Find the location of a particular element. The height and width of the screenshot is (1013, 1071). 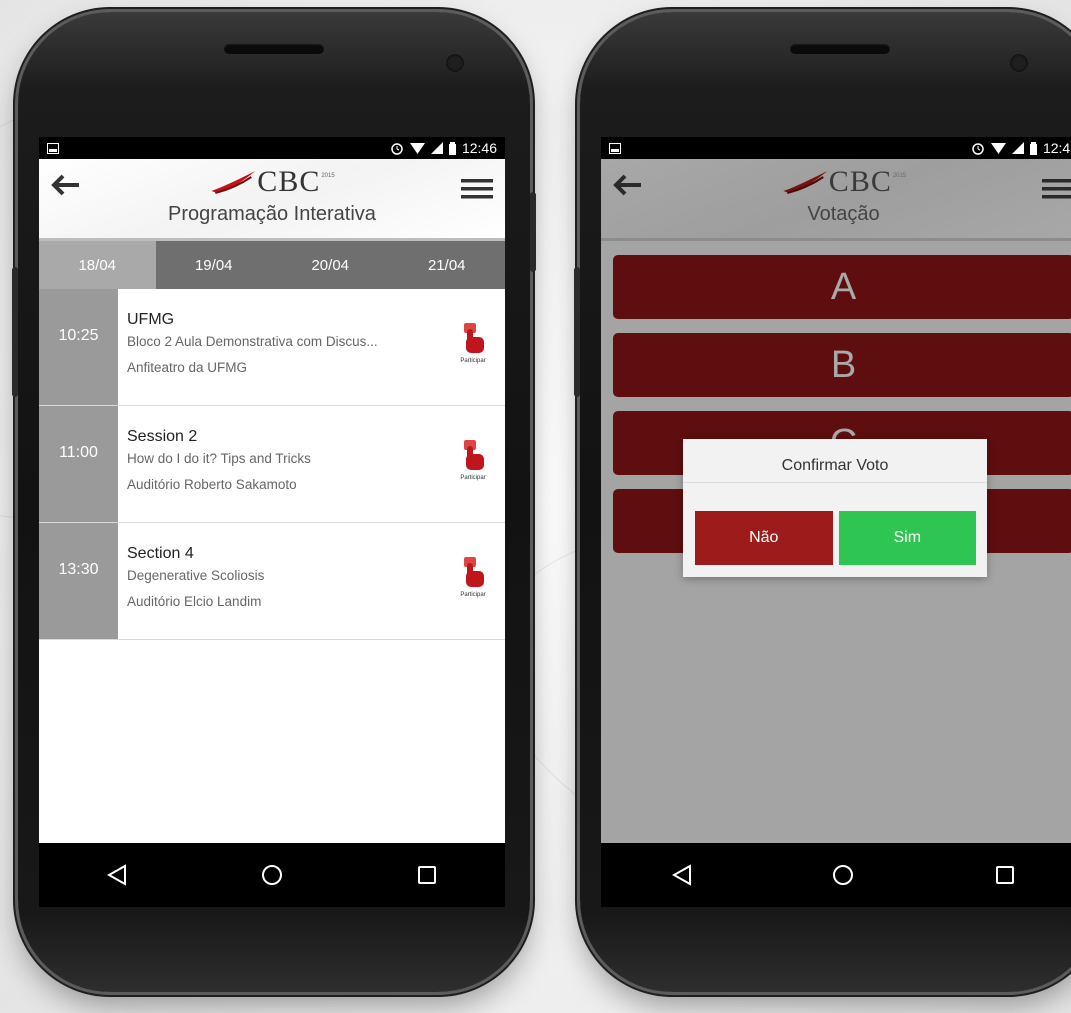

session-time: 10:25 is located at coordinates (78, 347).